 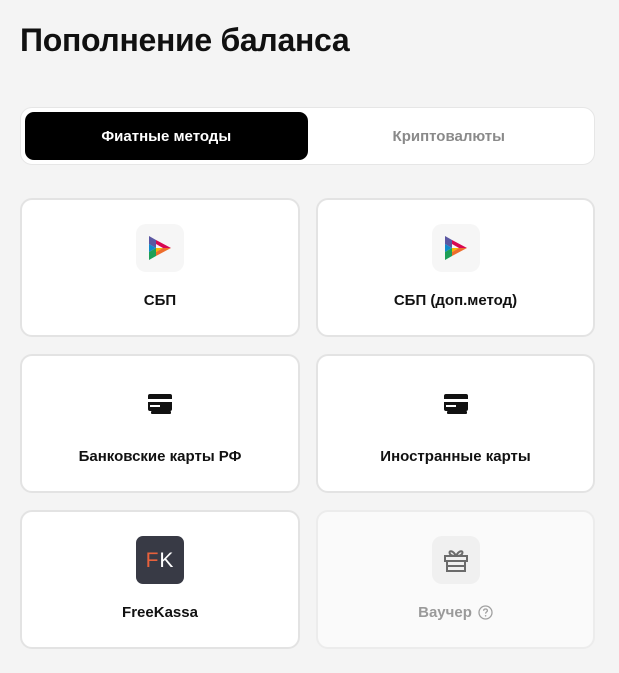 I want to click on method-card-ru-bank-cards: Банковские карты РФ, so click(x=160, y=423).